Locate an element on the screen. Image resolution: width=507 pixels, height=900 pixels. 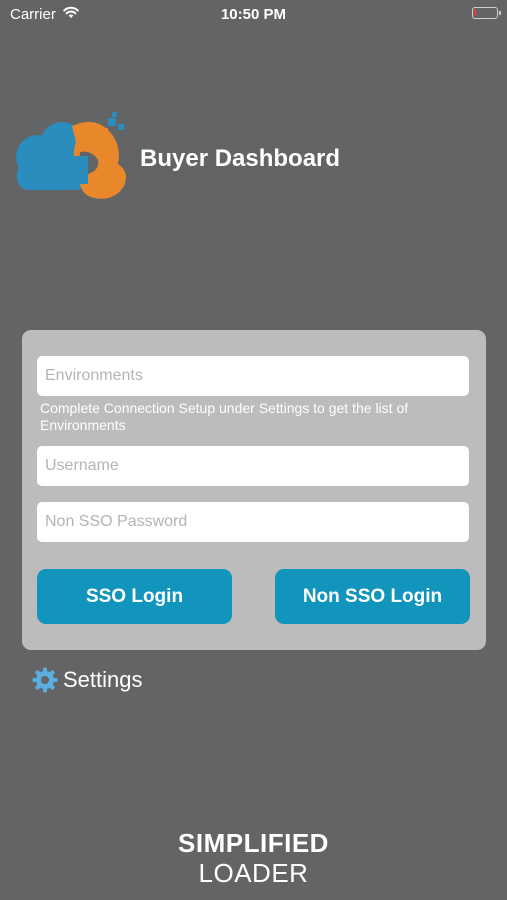
username-field is located at coordinates (253, 466).